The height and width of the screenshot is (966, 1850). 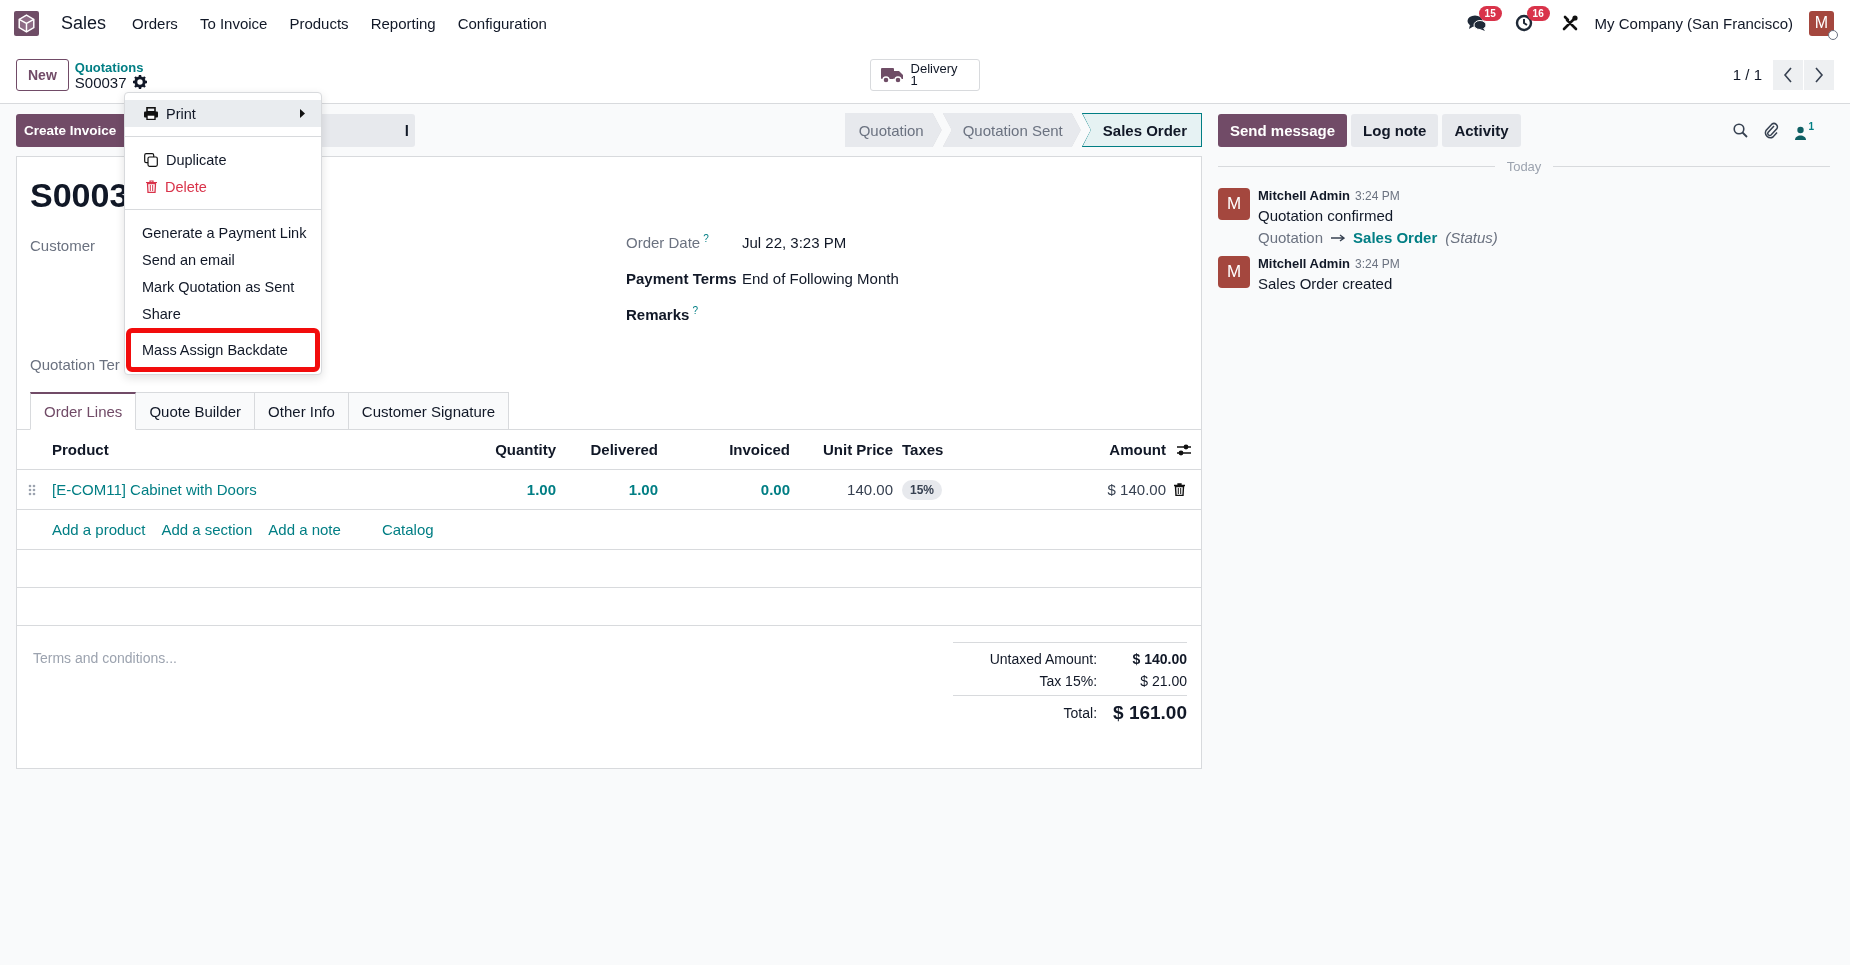 What do you see at coordinates (223, 286) in the screenshot?
I see `menu-item: Mark Quotation as Sent` at bounding box center [223, 286].